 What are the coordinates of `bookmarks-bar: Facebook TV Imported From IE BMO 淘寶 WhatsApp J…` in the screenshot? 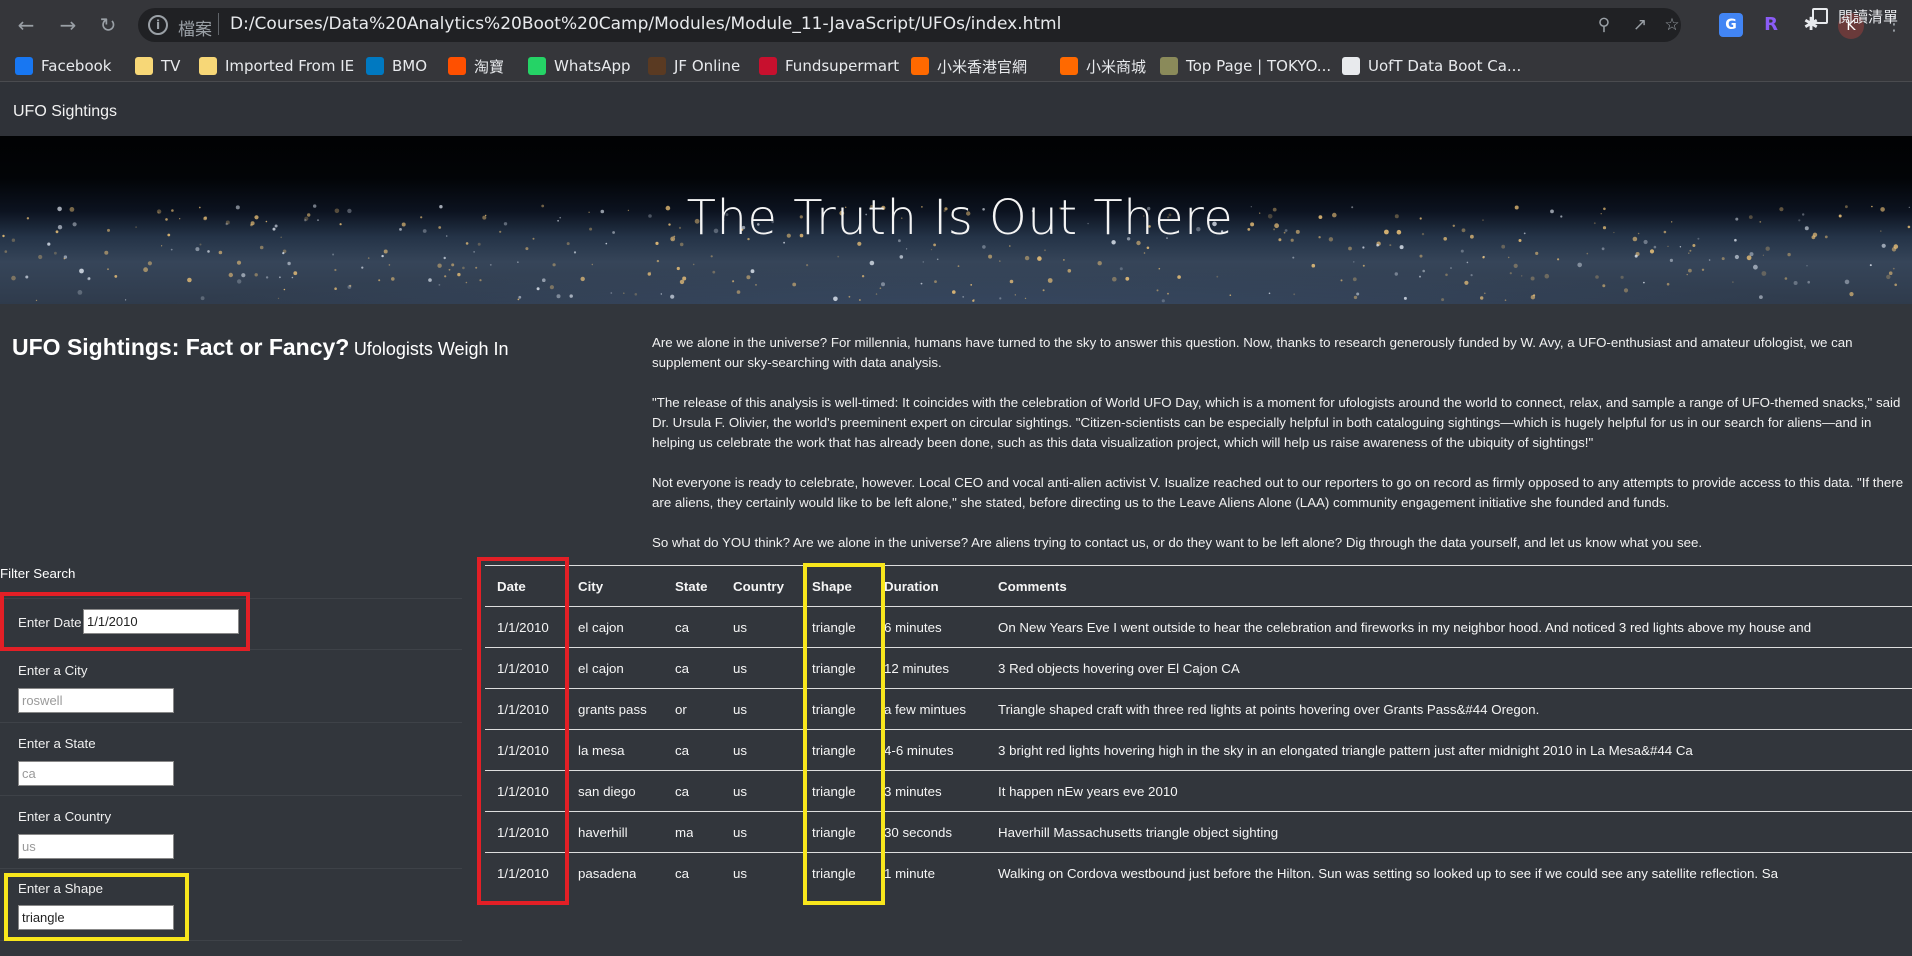 It's located at (956, 66).